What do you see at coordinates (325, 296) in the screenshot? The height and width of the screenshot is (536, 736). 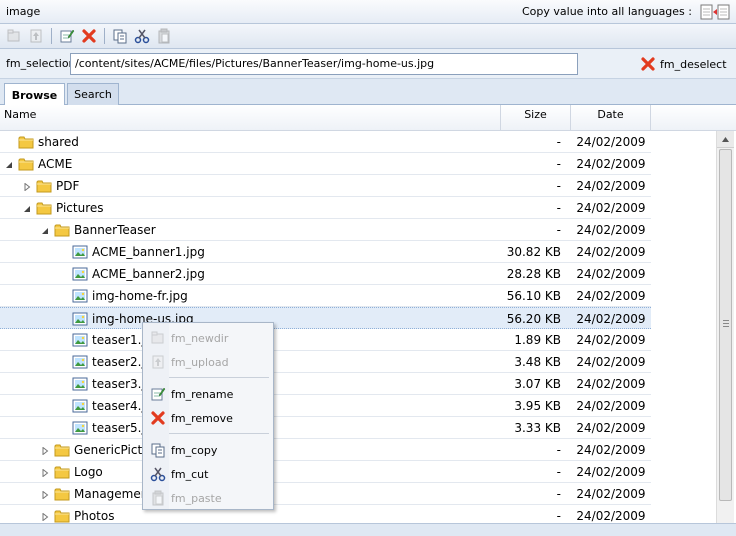 I see `tree-row-file: img-home-fr.jpg 56.10 KB 24/02/2009` at bounding box center [325, 296].